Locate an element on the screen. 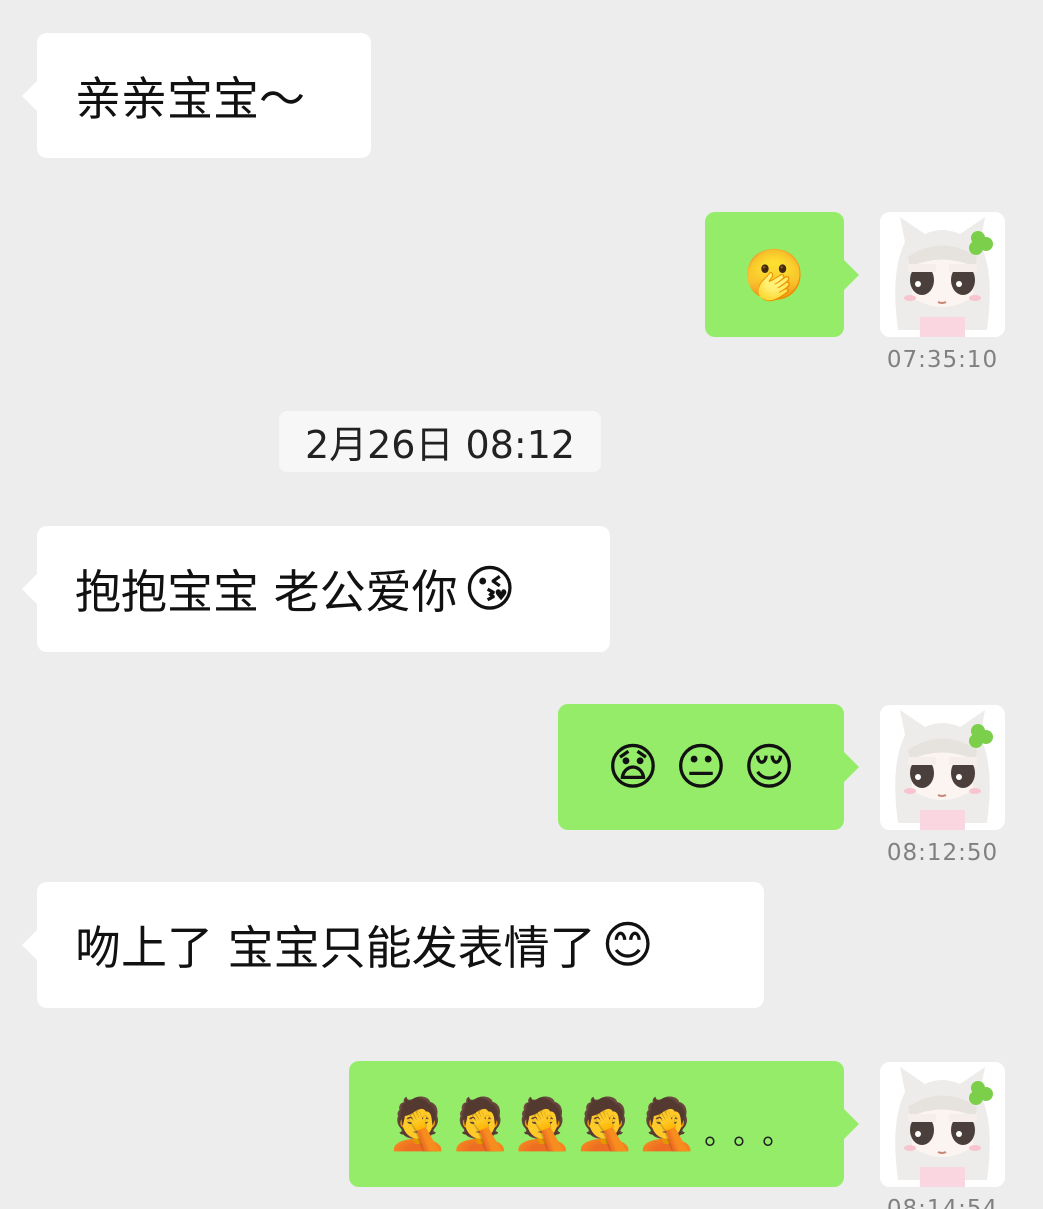  emoji: 😊 is located at coordinates (627, 945).